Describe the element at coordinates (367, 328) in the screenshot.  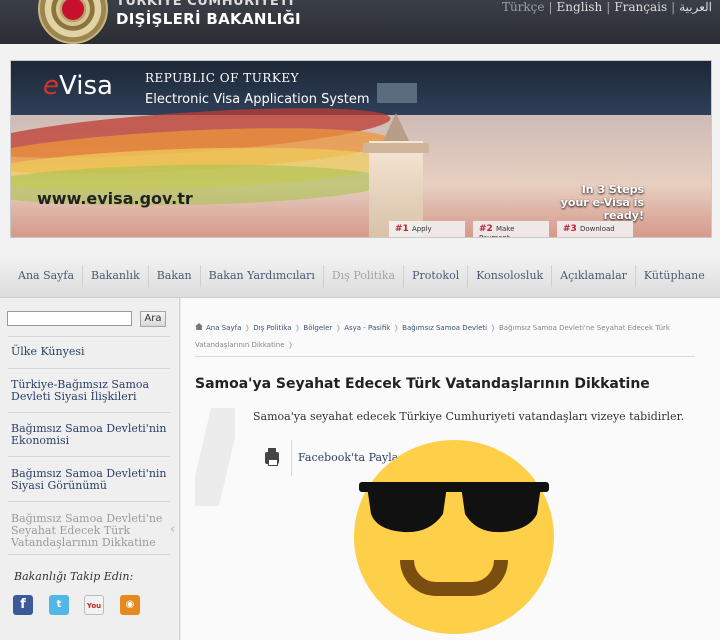
I see `breadcrumb-item: Asya - Pasifik` at that location.